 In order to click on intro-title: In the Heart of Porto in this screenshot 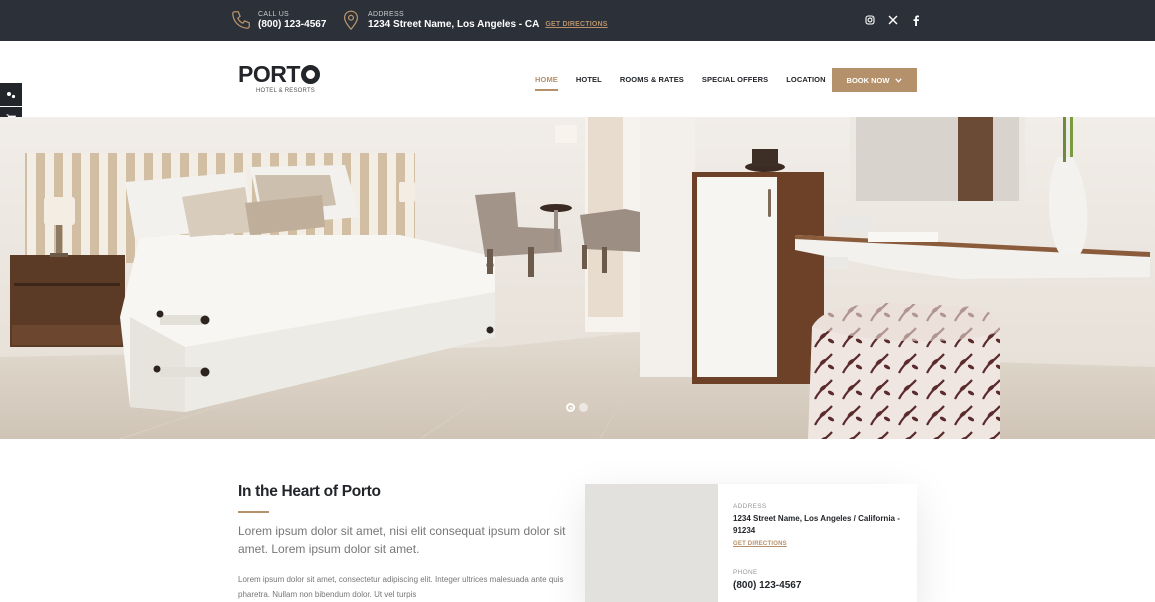, I will do `click(309, 491)`.